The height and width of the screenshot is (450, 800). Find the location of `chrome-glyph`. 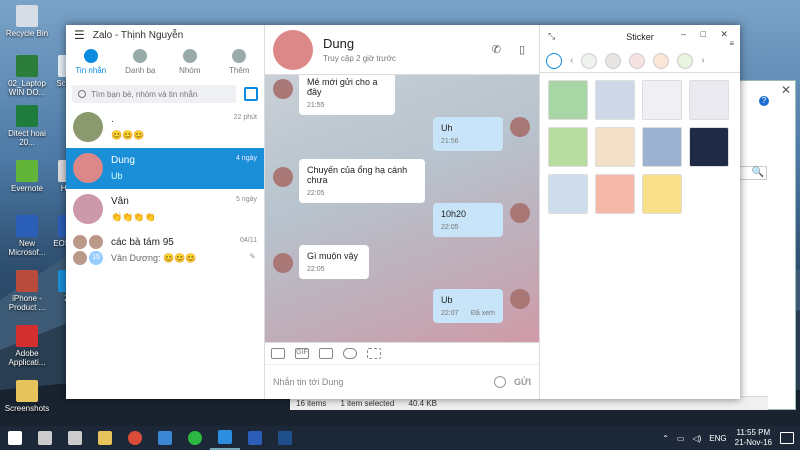

chrome-glyph is located at coordinates (135, 438).